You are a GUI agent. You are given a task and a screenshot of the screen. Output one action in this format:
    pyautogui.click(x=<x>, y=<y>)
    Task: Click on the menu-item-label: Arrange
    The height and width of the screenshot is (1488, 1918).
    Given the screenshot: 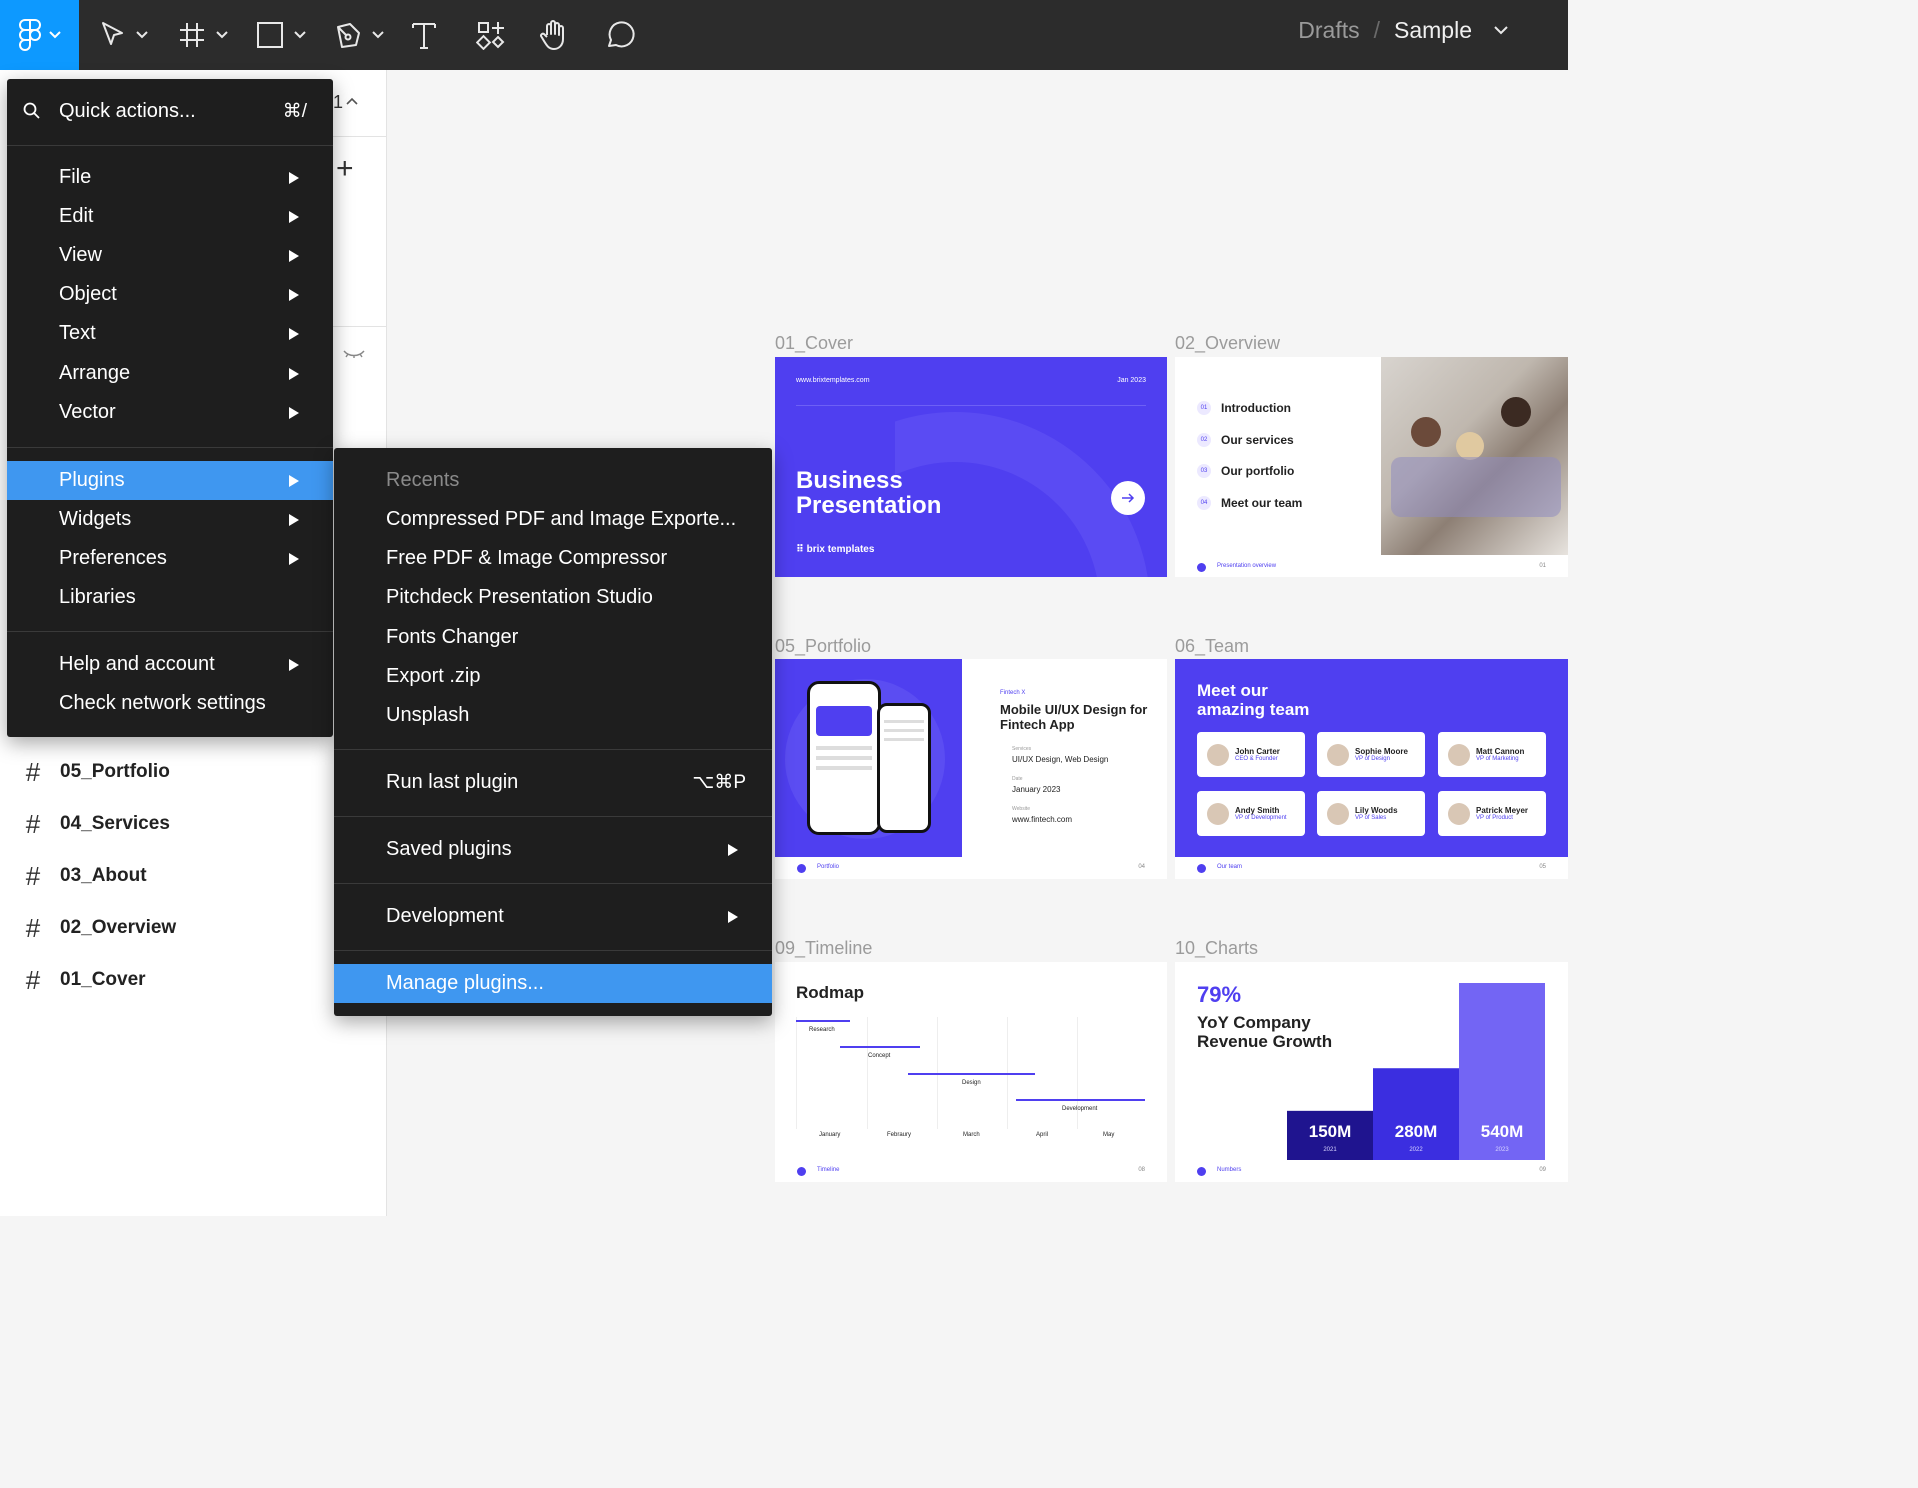 What is the action you would take?
    pyautogui.click(x=95, y=373)
    